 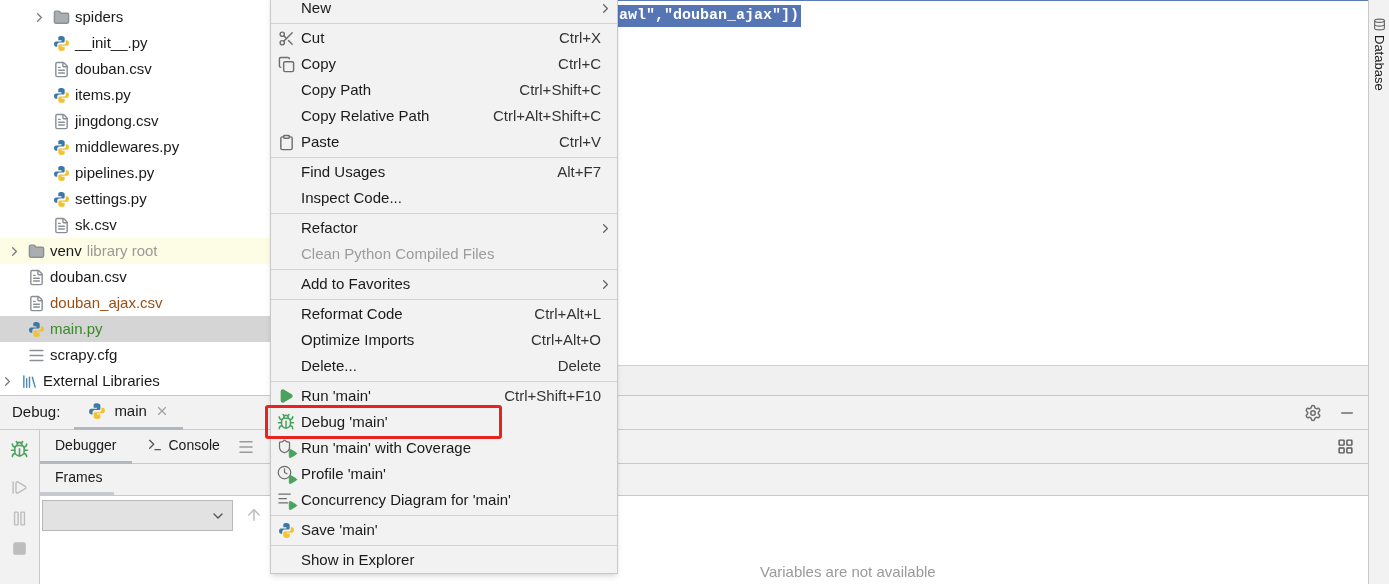 What do you see at coordinates (122, 250) in the screenshot?
I see `library-root-label: library root` at bounding box center [122, 250].